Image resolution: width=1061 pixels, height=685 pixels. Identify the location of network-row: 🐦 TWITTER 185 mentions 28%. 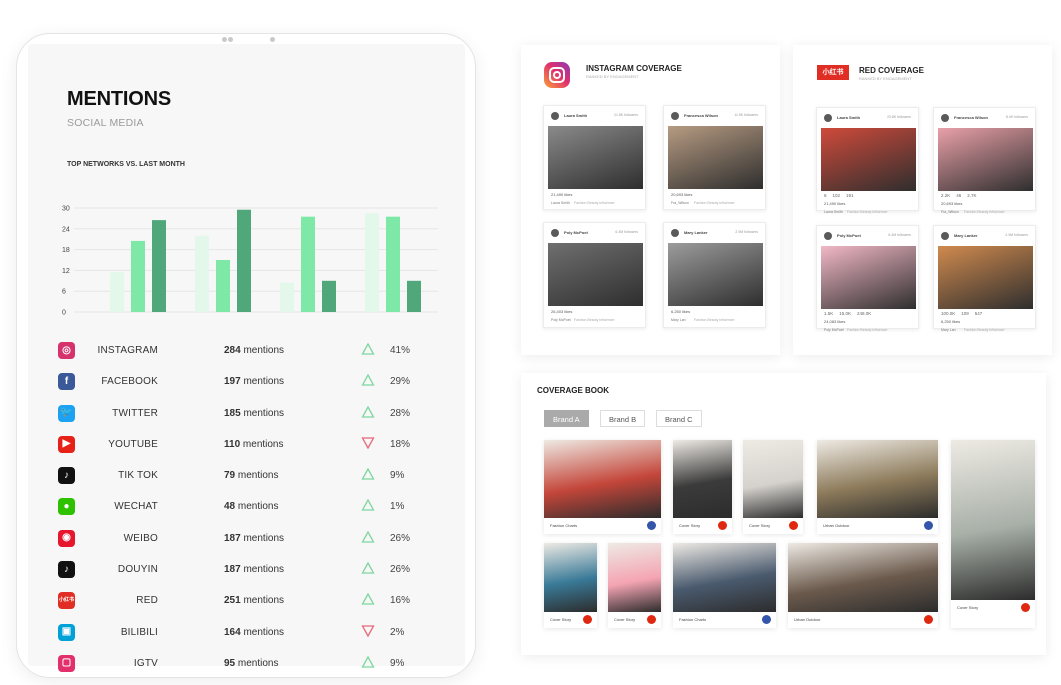
(241, 414).